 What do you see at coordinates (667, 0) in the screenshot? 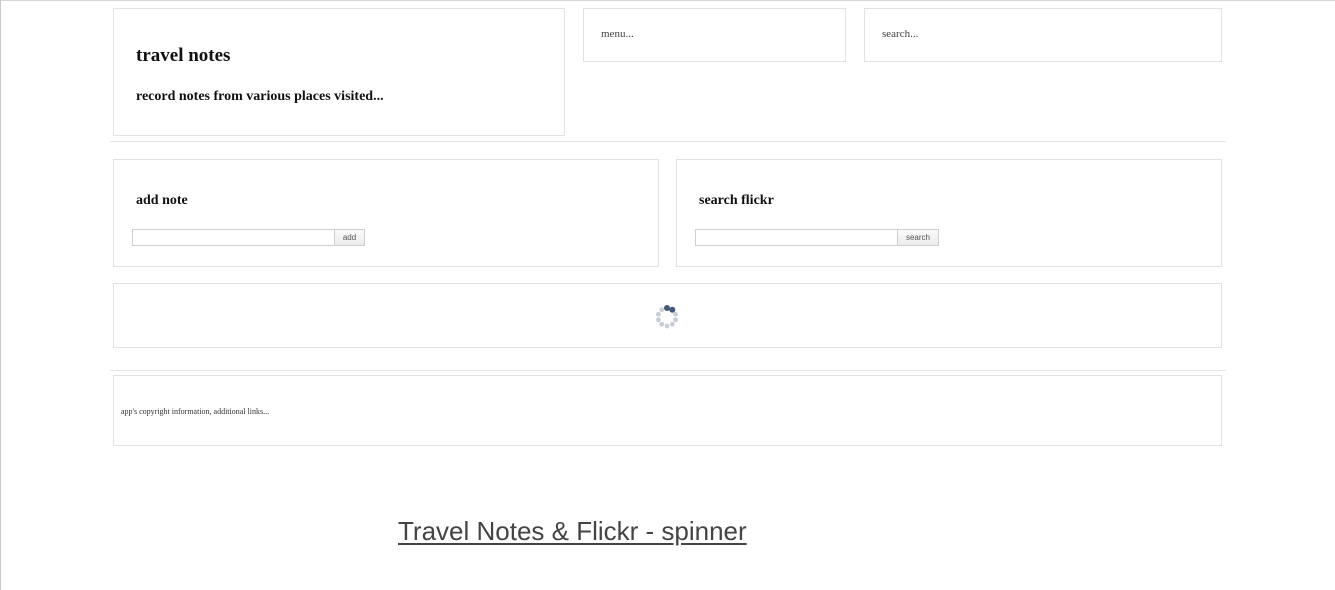
I see `window-top-border` at bounding box center [667, 0].